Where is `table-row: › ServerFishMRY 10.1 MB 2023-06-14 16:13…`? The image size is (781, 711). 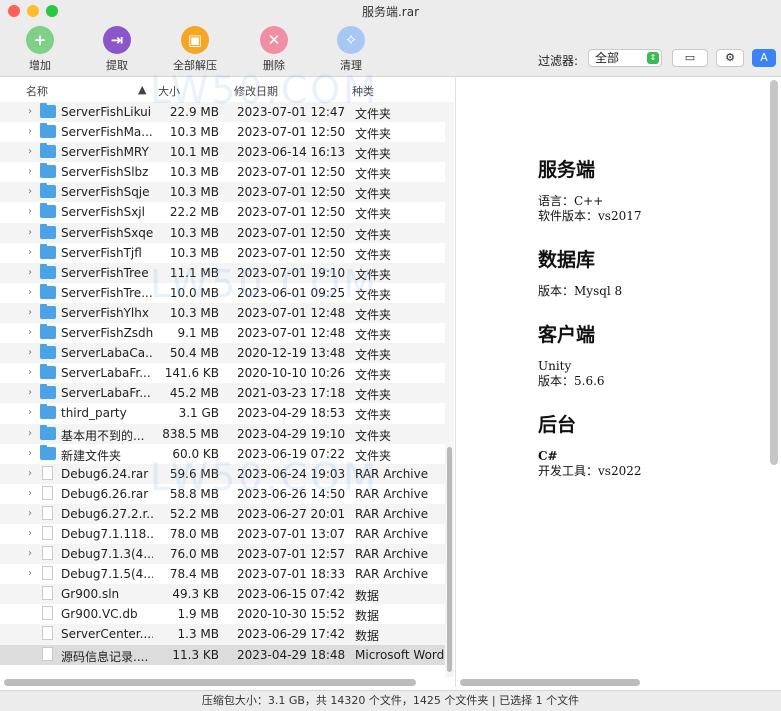
table-row: › ServerFishMRY 10.1 MB 2023-06-14 16:13… is located at coordinates (222, 152).